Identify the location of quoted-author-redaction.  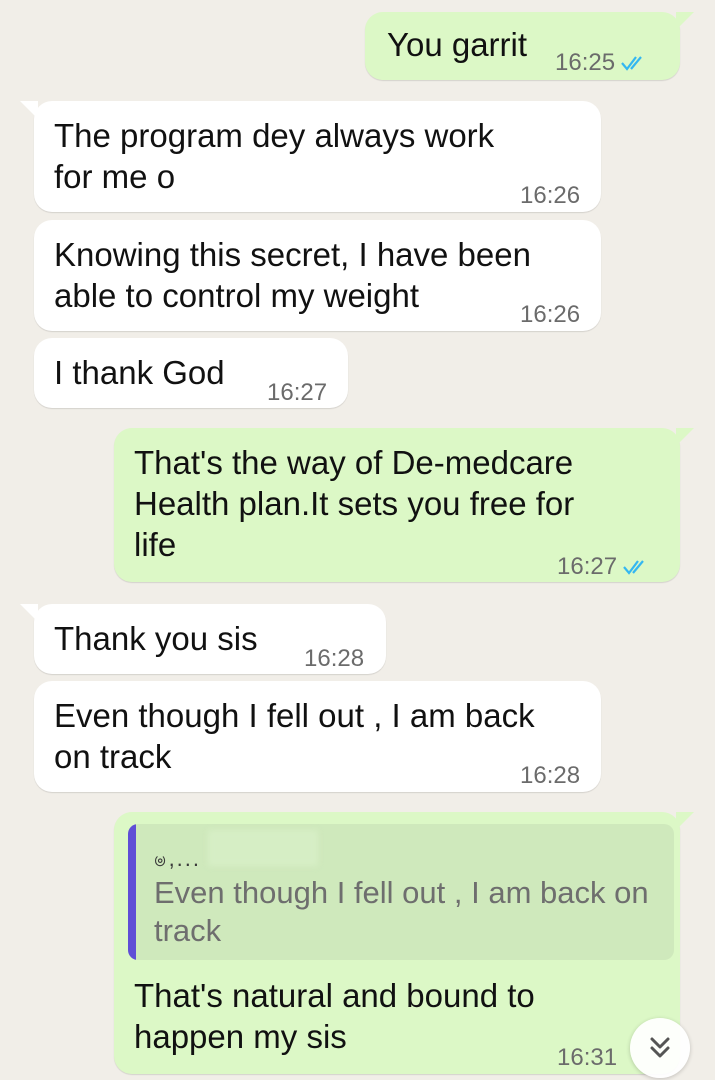
(263, 848).